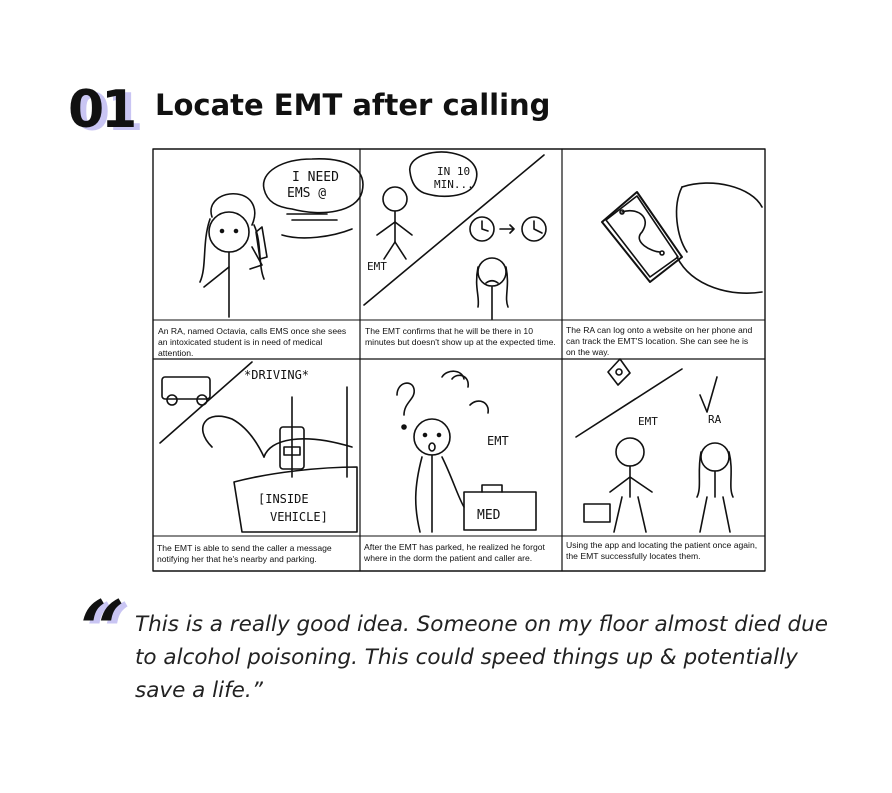  I want to click on panel-5-sketch-text-2: MED, so click(489, 515).